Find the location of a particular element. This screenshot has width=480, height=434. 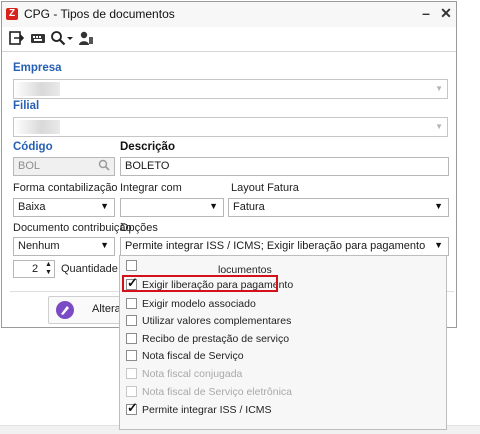

descricao-label: Descrição is located at coordinates (147, 147).